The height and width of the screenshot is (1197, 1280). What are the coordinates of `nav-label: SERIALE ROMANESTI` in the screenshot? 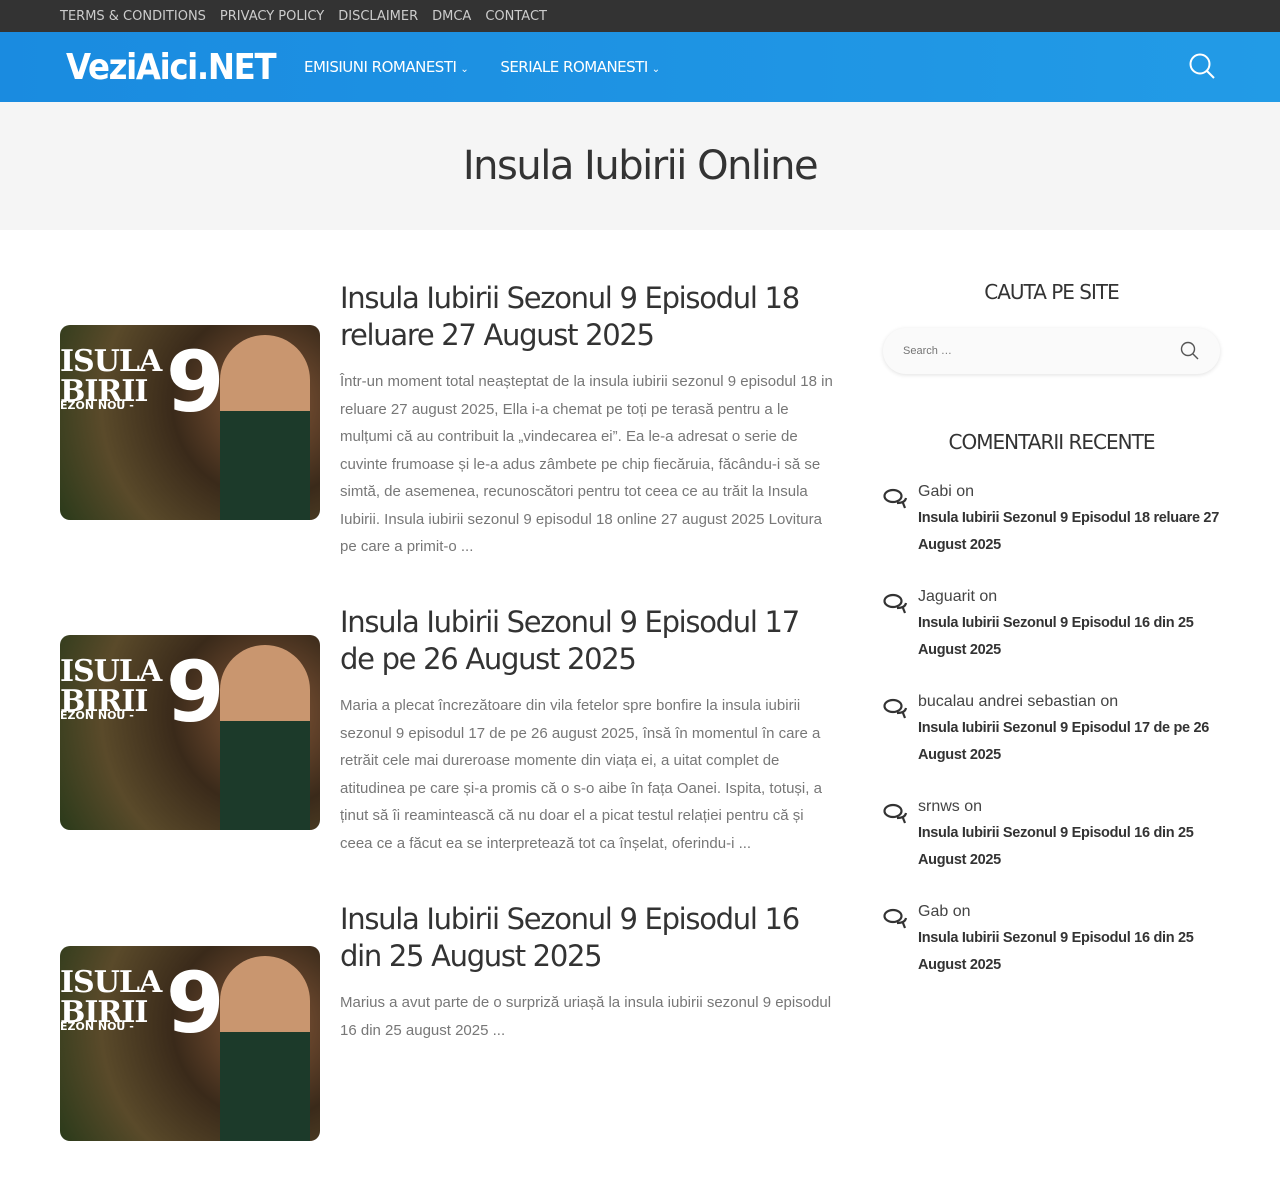 It's located at (574, 67).